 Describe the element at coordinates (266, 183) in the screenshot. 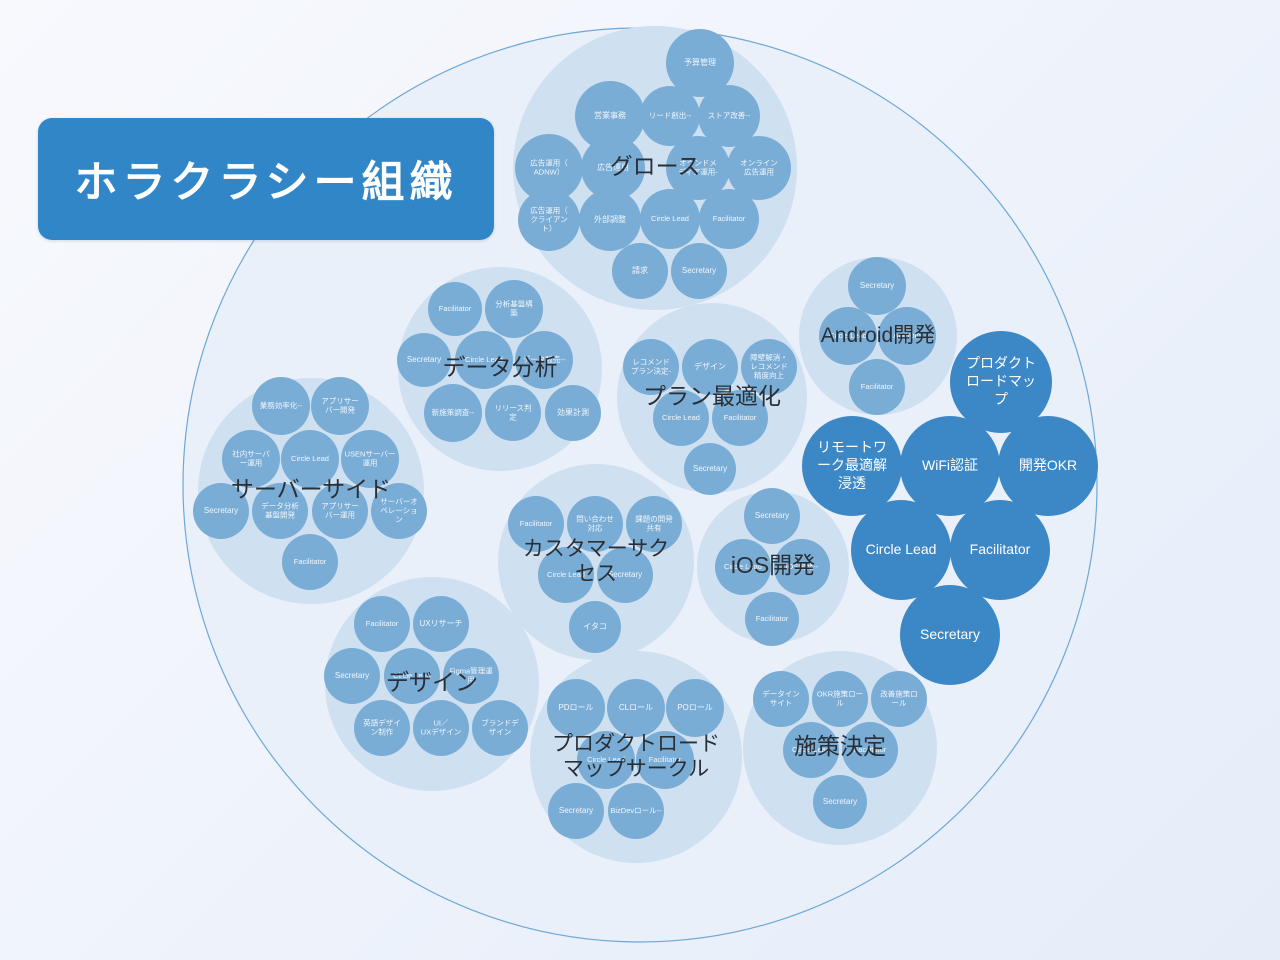

I see `page-title: ホラクラシー組織` at that location.